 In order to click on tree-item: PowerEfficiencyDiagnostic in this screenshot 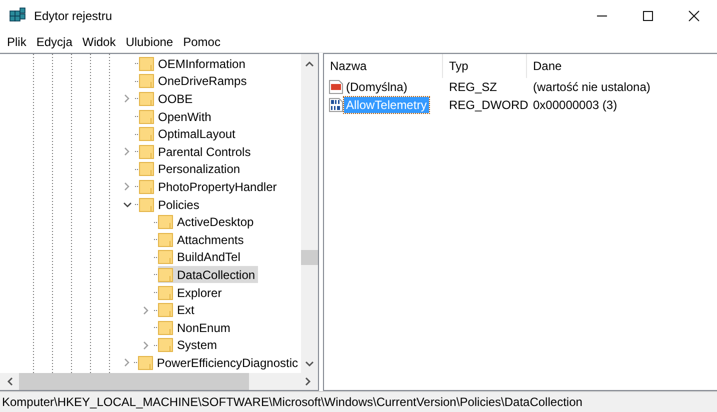, I will do `click(219, 363)`.